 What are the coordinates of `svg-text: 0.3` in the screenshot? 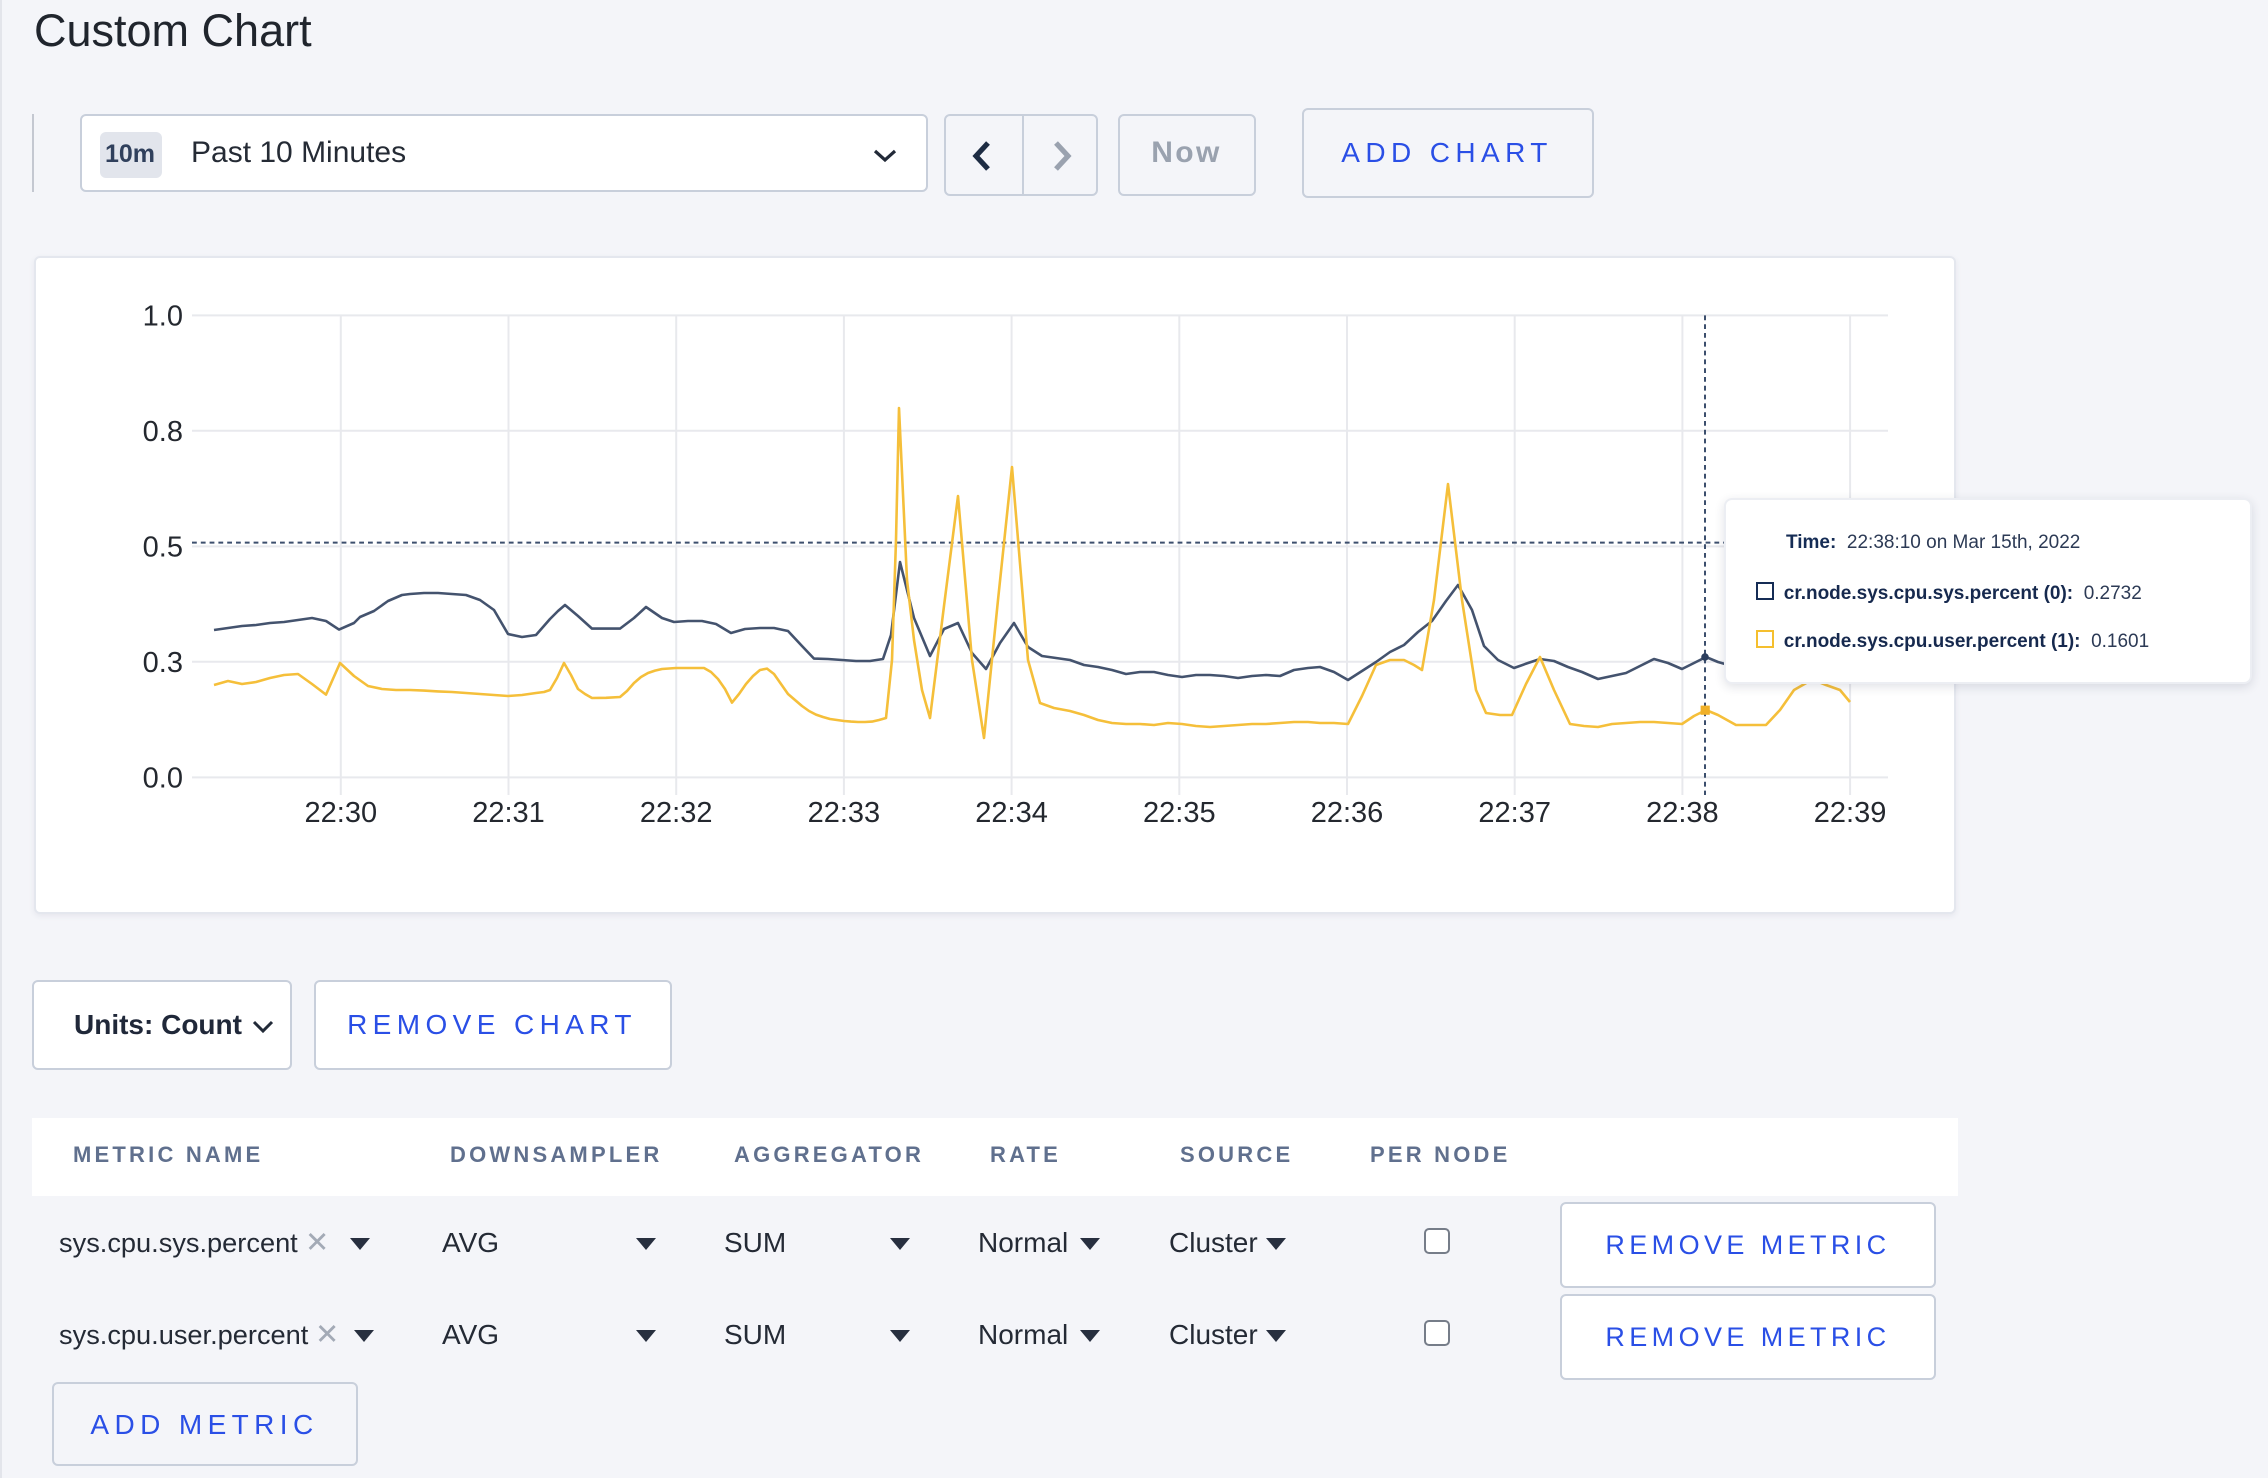 It's located at (163, 663).